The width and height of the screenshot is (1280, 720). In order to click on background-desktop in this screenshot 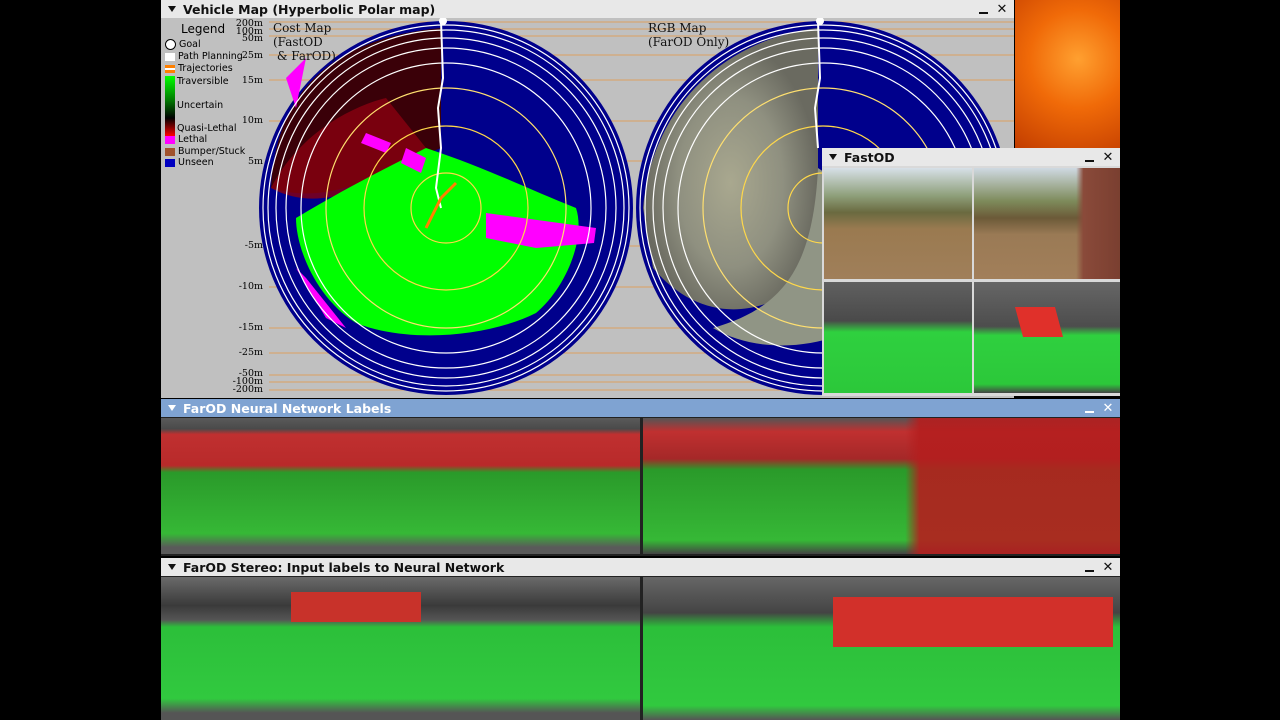, I will do `click(1067, 74)`.